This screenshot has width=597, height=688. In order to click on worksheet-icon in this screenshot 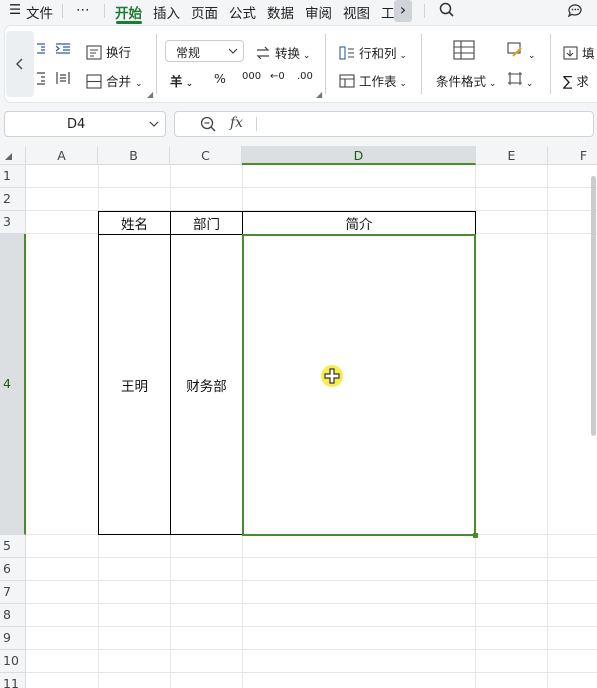, I will do `click(347, 81)`.